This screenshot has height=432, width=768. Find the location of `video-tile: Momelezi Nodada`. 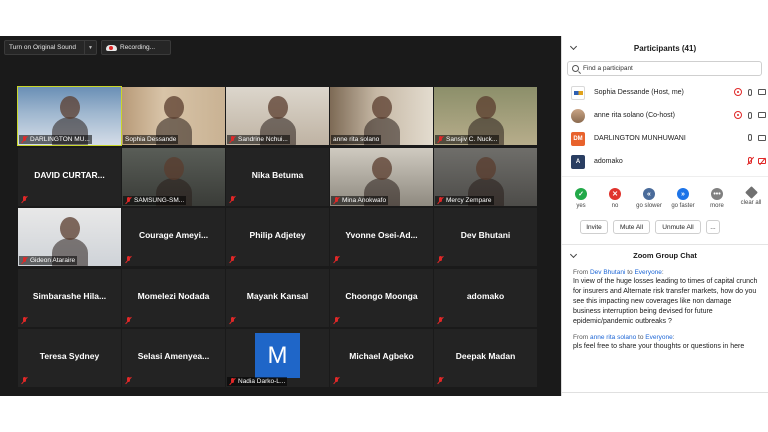

video-tile: Momelezi Nodada is located at coordinates (173, 297).